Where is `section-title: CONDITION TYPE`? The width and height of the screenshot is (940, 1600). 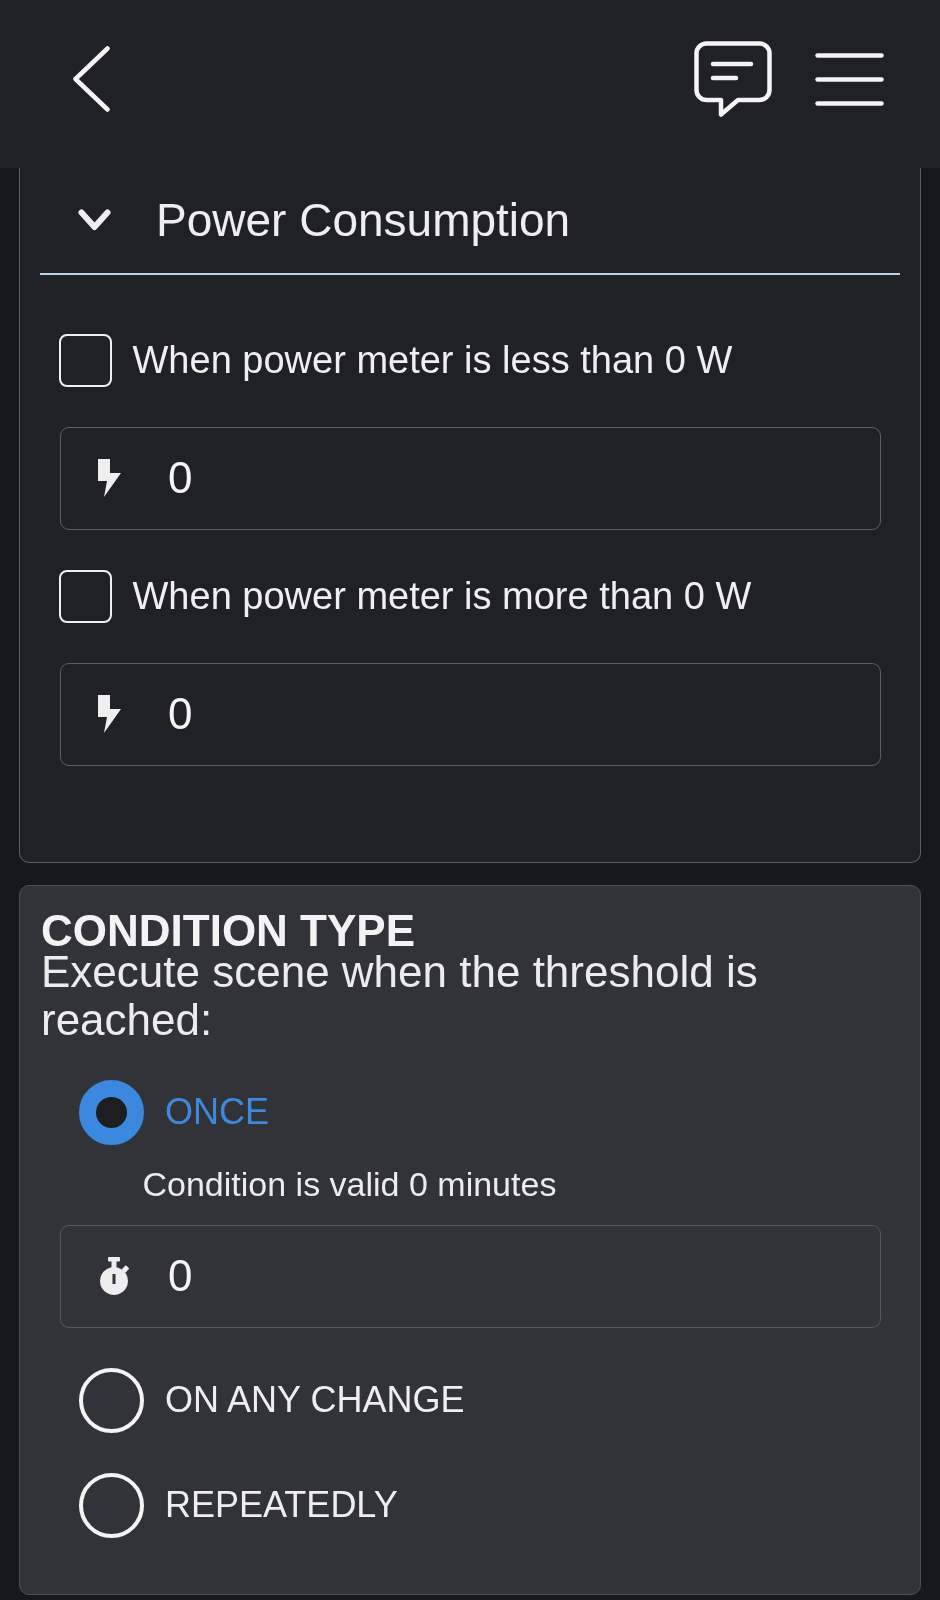 section-title: CONDITION TYPE is located at coordinates (228, 930).